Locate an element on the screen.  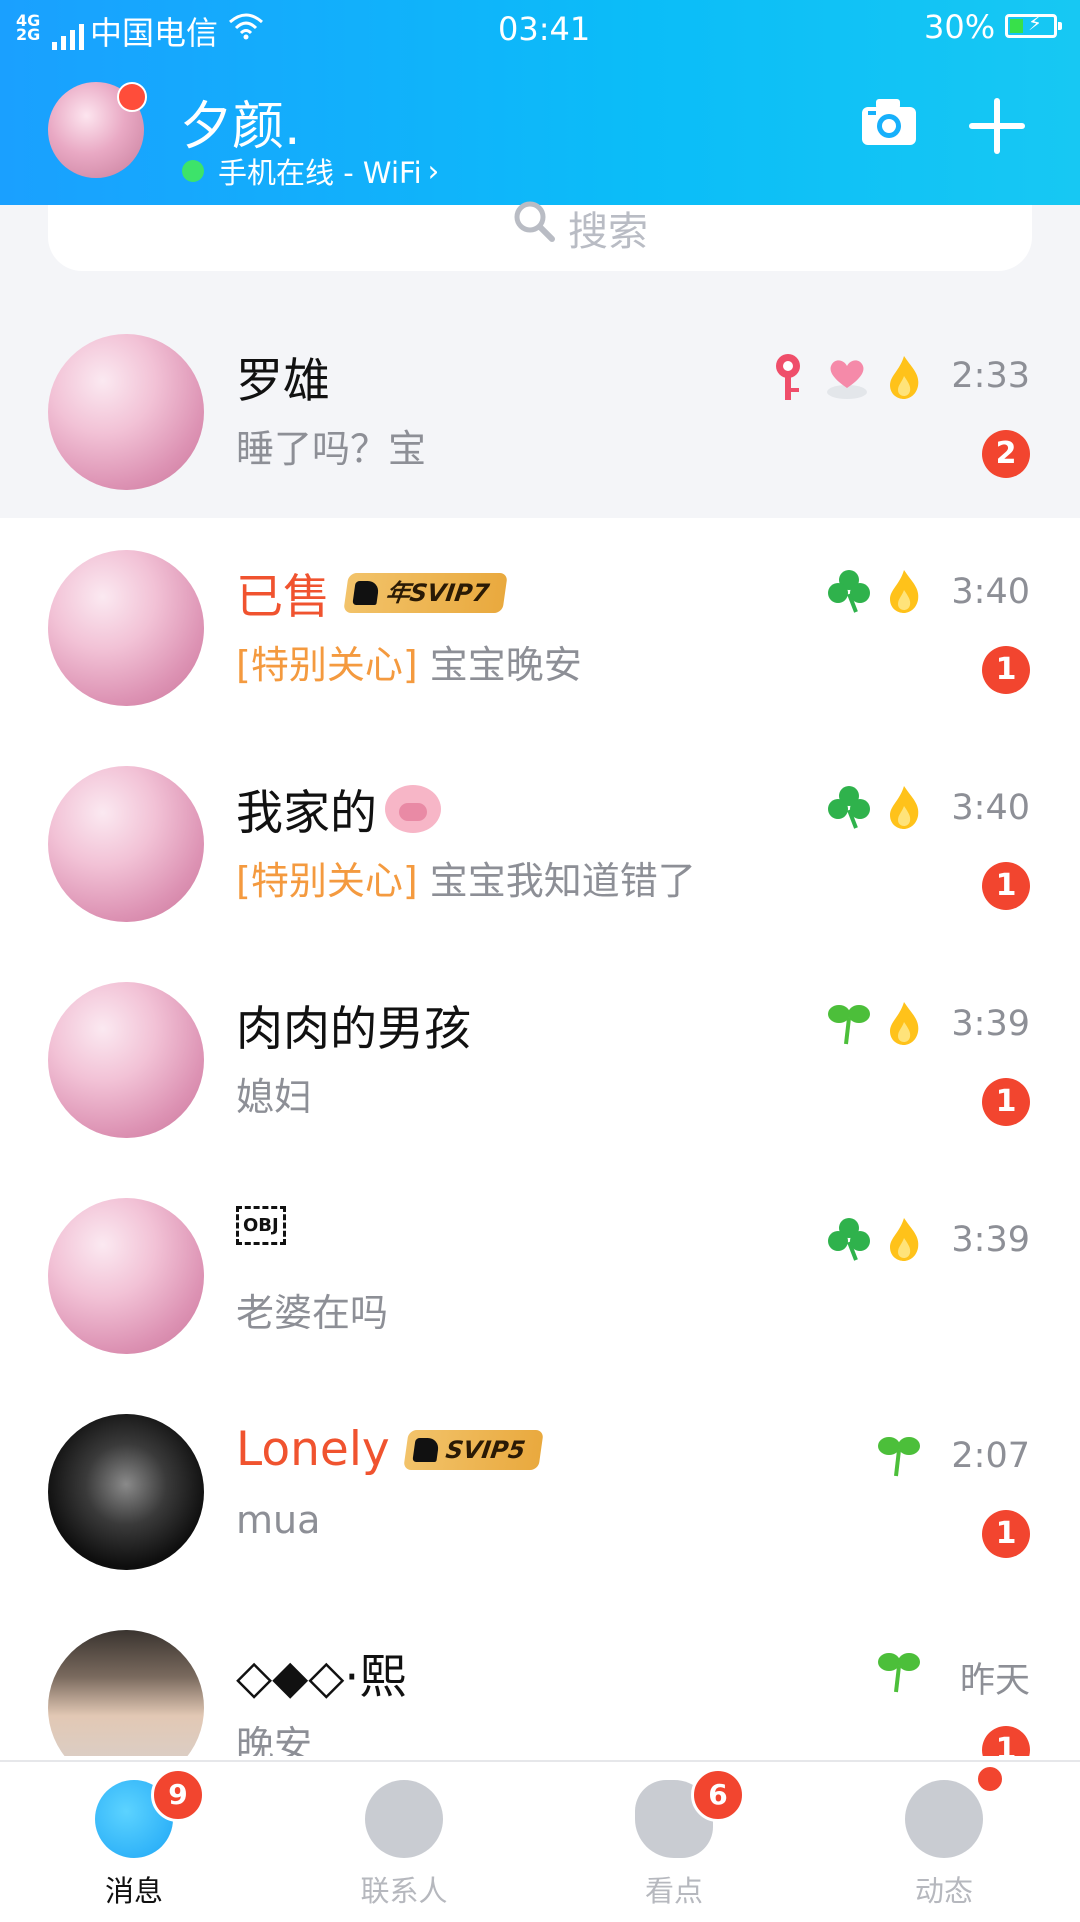
message-preview: 睡了吗？宝 is located at coordinates (331, 445).